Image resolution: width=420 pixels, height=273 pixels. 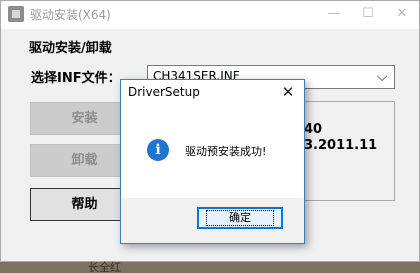 I want to click on inf-file-label: 选择INF文件：, so click(x=76, y=78).